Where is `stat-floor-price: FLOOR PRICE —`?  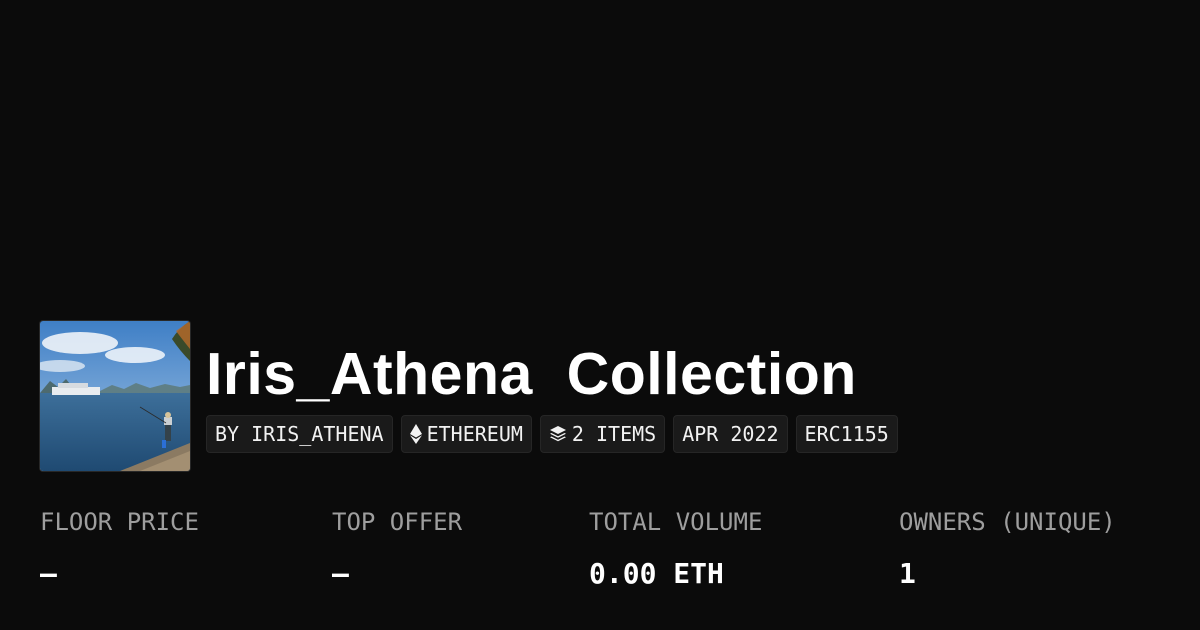
stat-floor-price: FLOOR PRICE — is located at coordinates (119, 549).